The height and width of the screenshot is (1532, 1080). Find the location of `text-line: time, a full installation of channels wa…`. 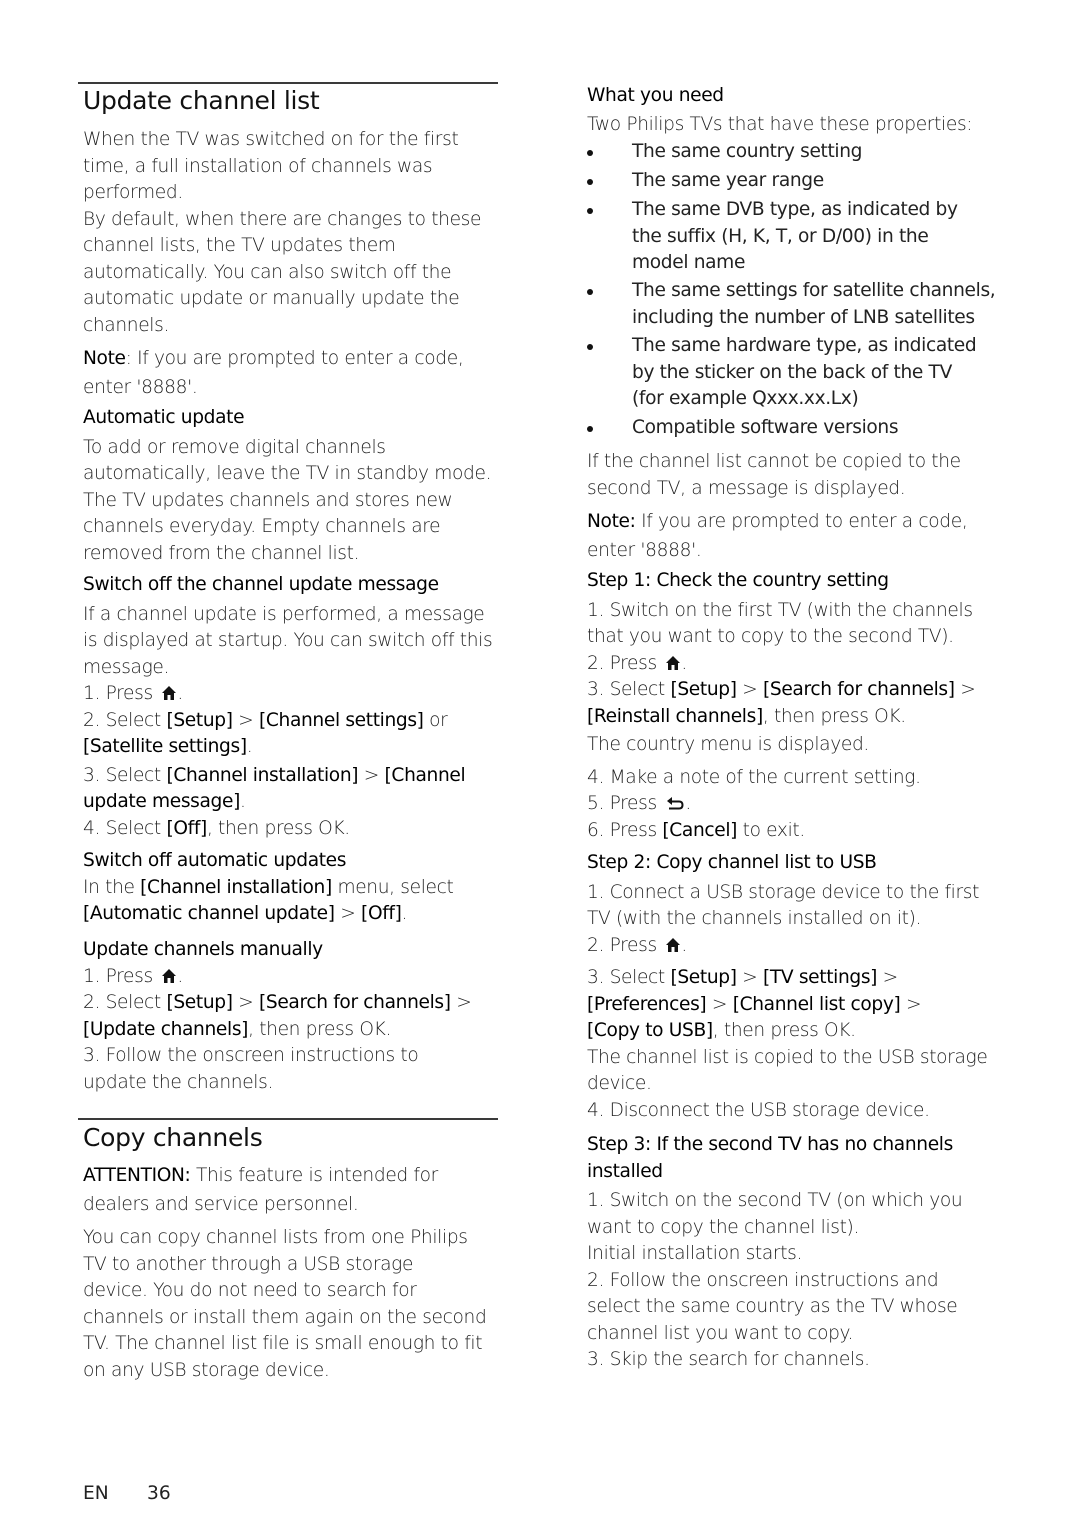

text-line: time, a full installation of channels wa… is located at coordinates (258, 166).